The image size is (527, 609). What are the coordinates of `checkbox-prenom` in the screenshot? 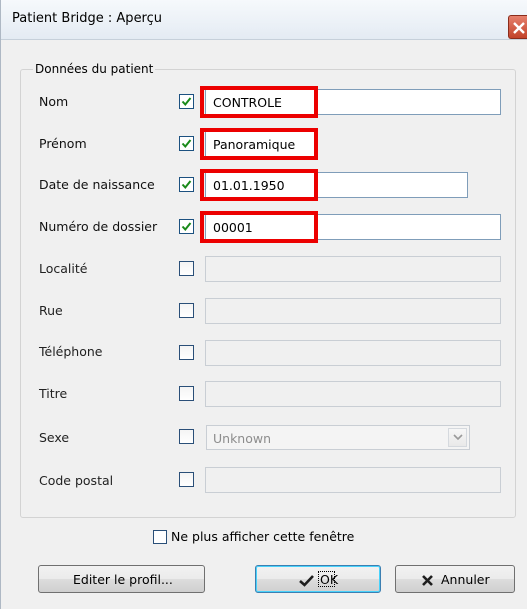 It's located at (186, 143).